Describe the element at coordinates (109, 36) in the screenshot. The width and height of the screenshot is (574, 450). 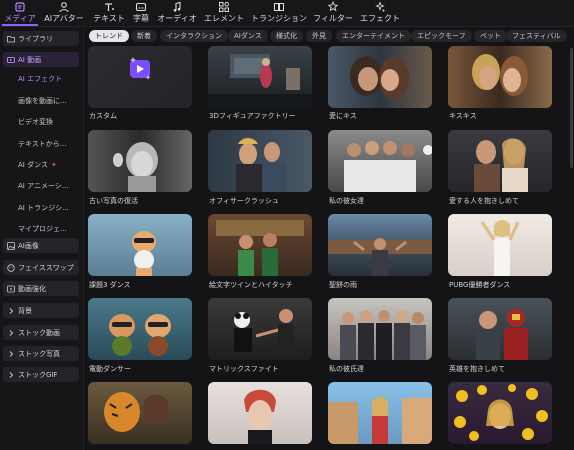
I see `chip-trend: トレンド` at that location.